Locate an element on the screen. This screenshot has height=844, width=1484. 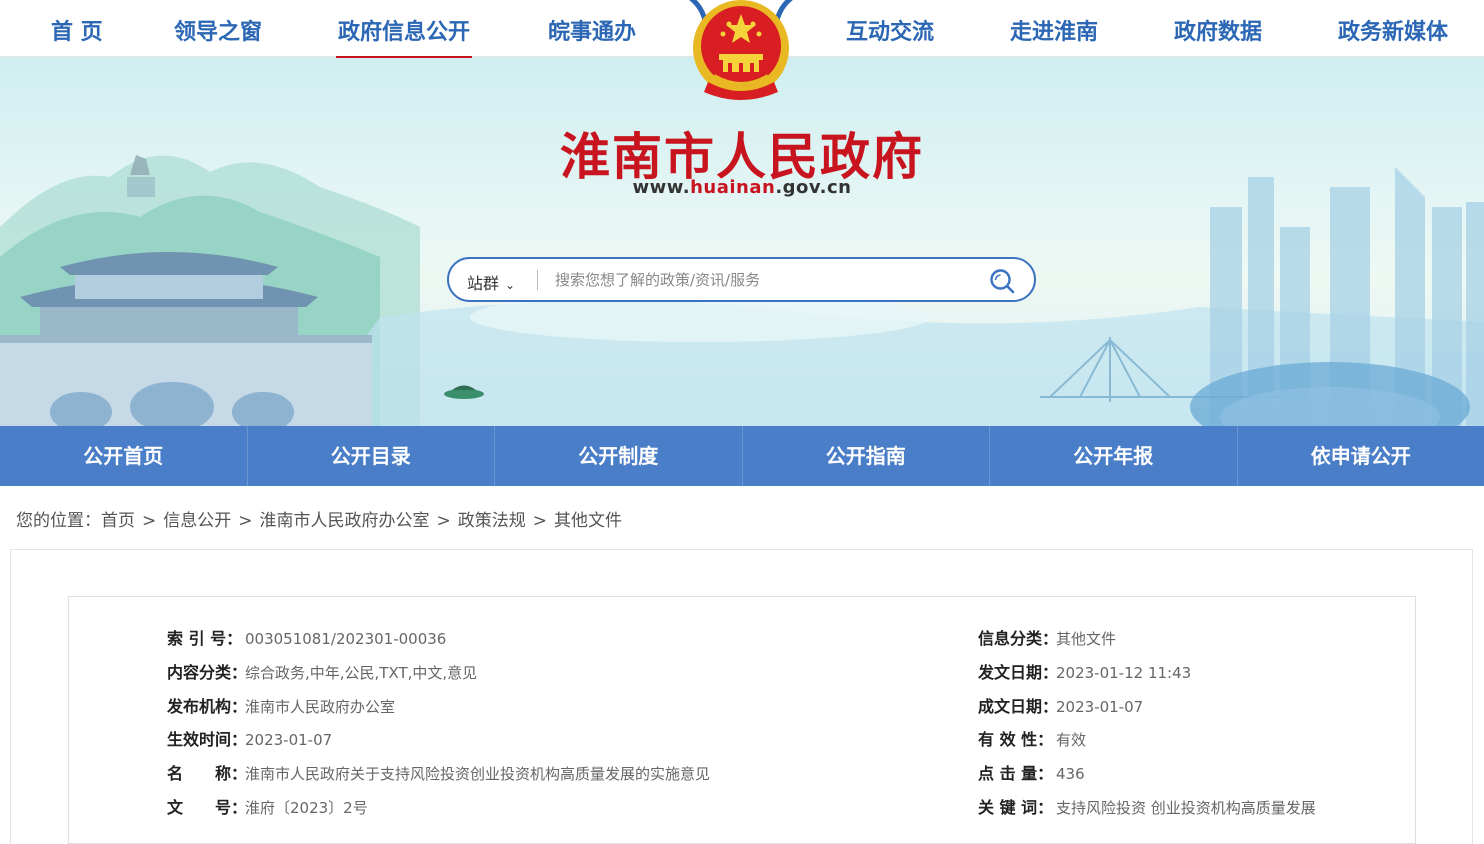
meta-key: 成文日期： is located at coordinates (1018, 706).